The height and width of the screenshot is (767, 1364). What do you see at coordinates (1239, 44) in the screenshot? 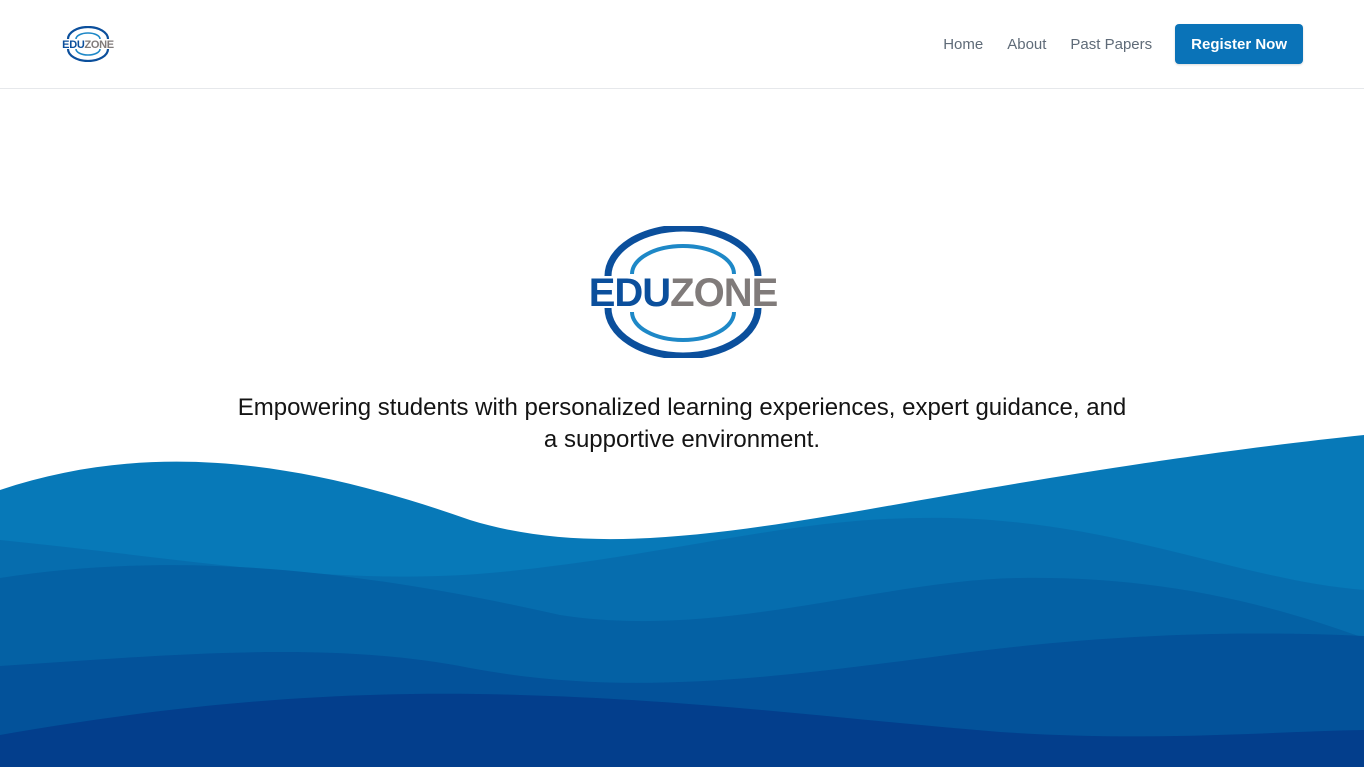
I see `register-now-button: Register Now` at bounding box center [1239, 44].